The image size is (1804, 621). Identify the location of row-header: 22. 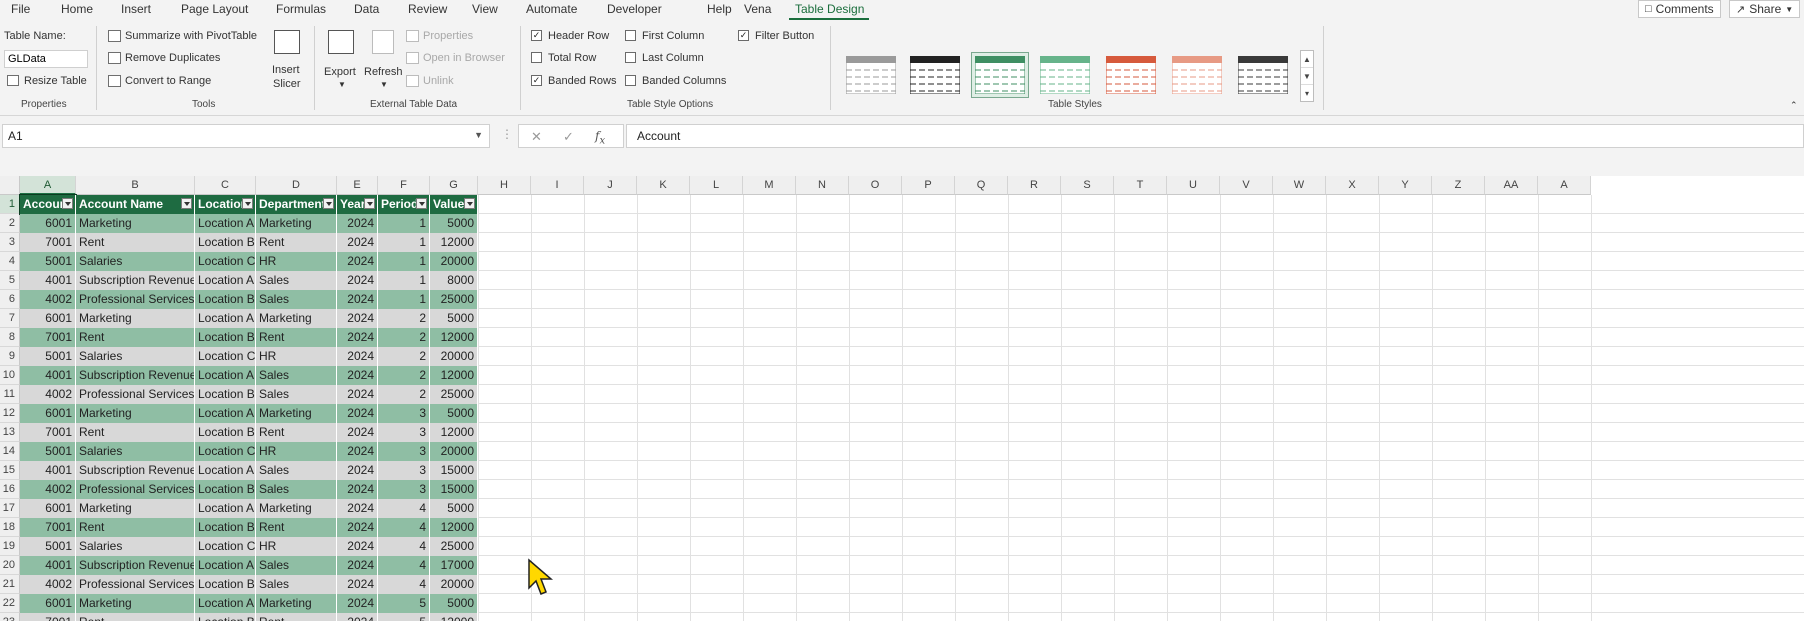
(10, 603).